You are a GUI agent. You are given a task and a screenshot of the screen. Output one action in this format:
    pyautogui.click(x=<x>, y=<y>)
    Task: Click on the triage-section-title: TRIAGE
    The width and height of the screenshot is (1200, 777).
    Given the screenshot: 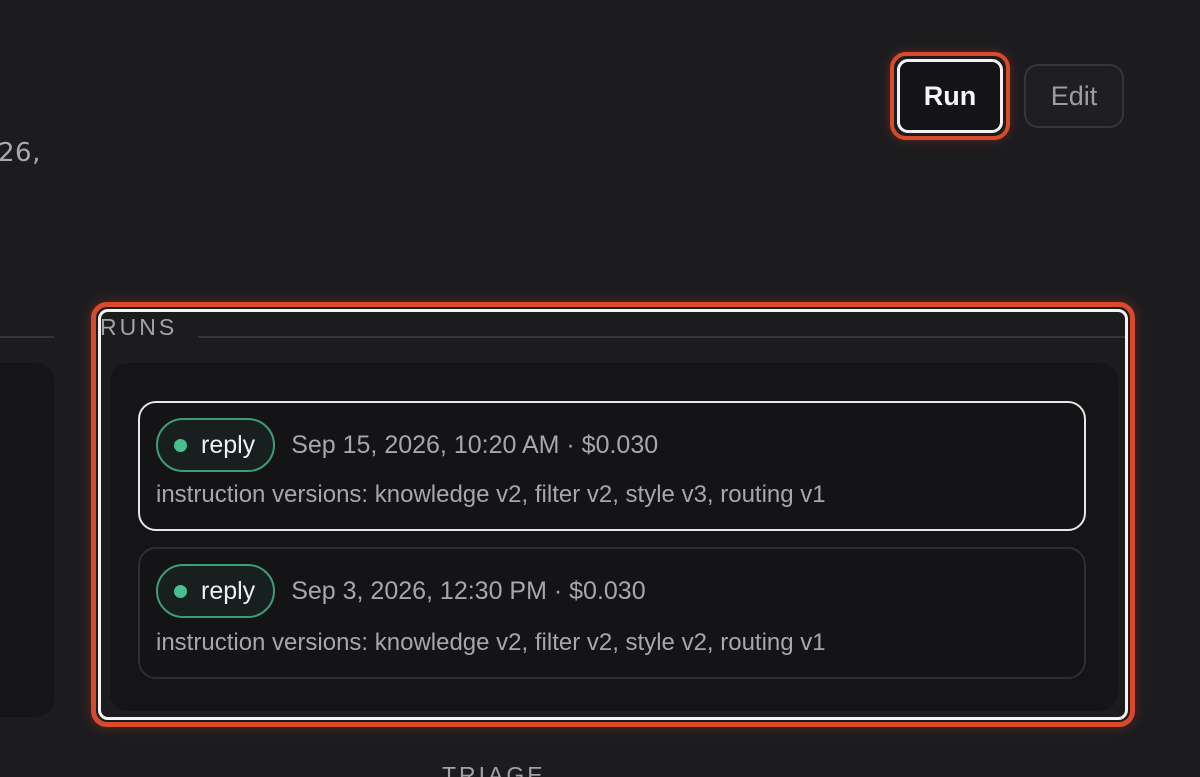 What is the action you would take?
    pyautogui.click(x=494, y=769)
    